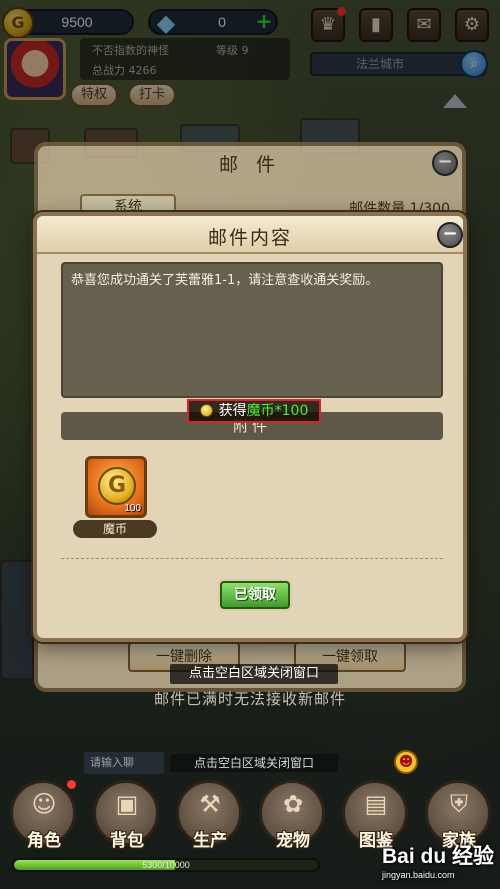 The width and height of the screenshot is (500, 889). What do you see at coordinates (127, 804) in the screenshot?
I see `backpack-glyph: ▣` at bounding box center [127, 804].